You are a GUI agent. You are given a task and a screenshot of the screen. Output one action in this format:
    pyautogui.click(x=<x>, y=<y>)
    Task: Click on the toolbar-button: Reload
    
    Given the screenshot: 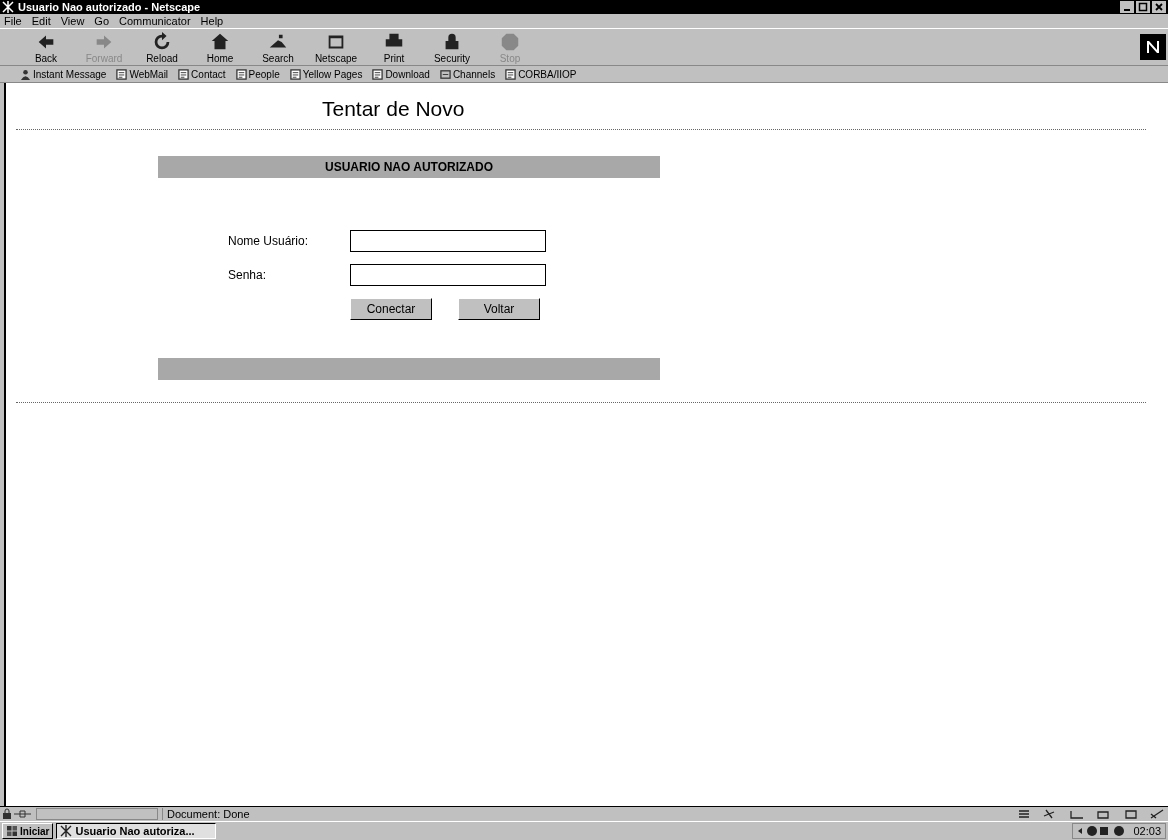 What is the action you would take?
    pyautogui.click(x=162, y=47)
    